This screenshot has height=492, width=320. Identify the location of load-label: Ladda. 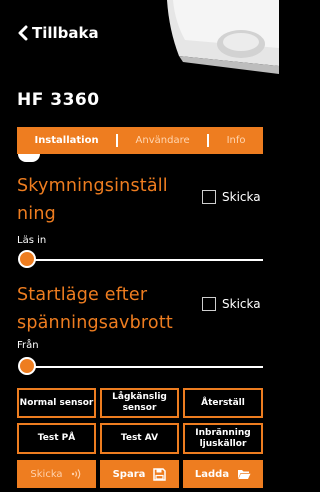
(212, 474).